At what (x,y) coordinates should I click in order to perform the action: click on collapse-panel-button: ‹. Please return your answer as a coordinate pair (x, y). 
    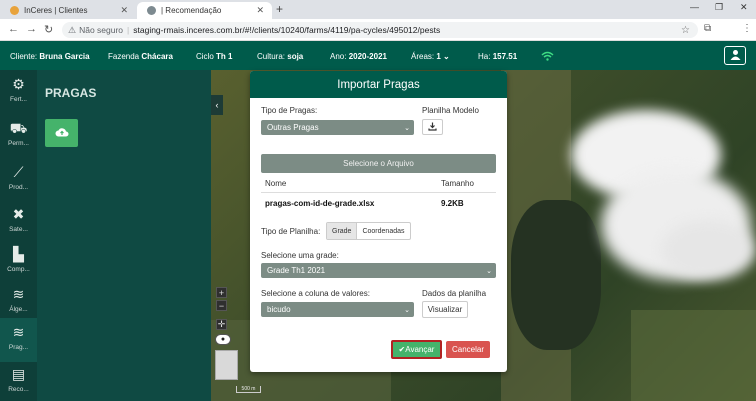
    Looking at the image, I should click on (217, 105).